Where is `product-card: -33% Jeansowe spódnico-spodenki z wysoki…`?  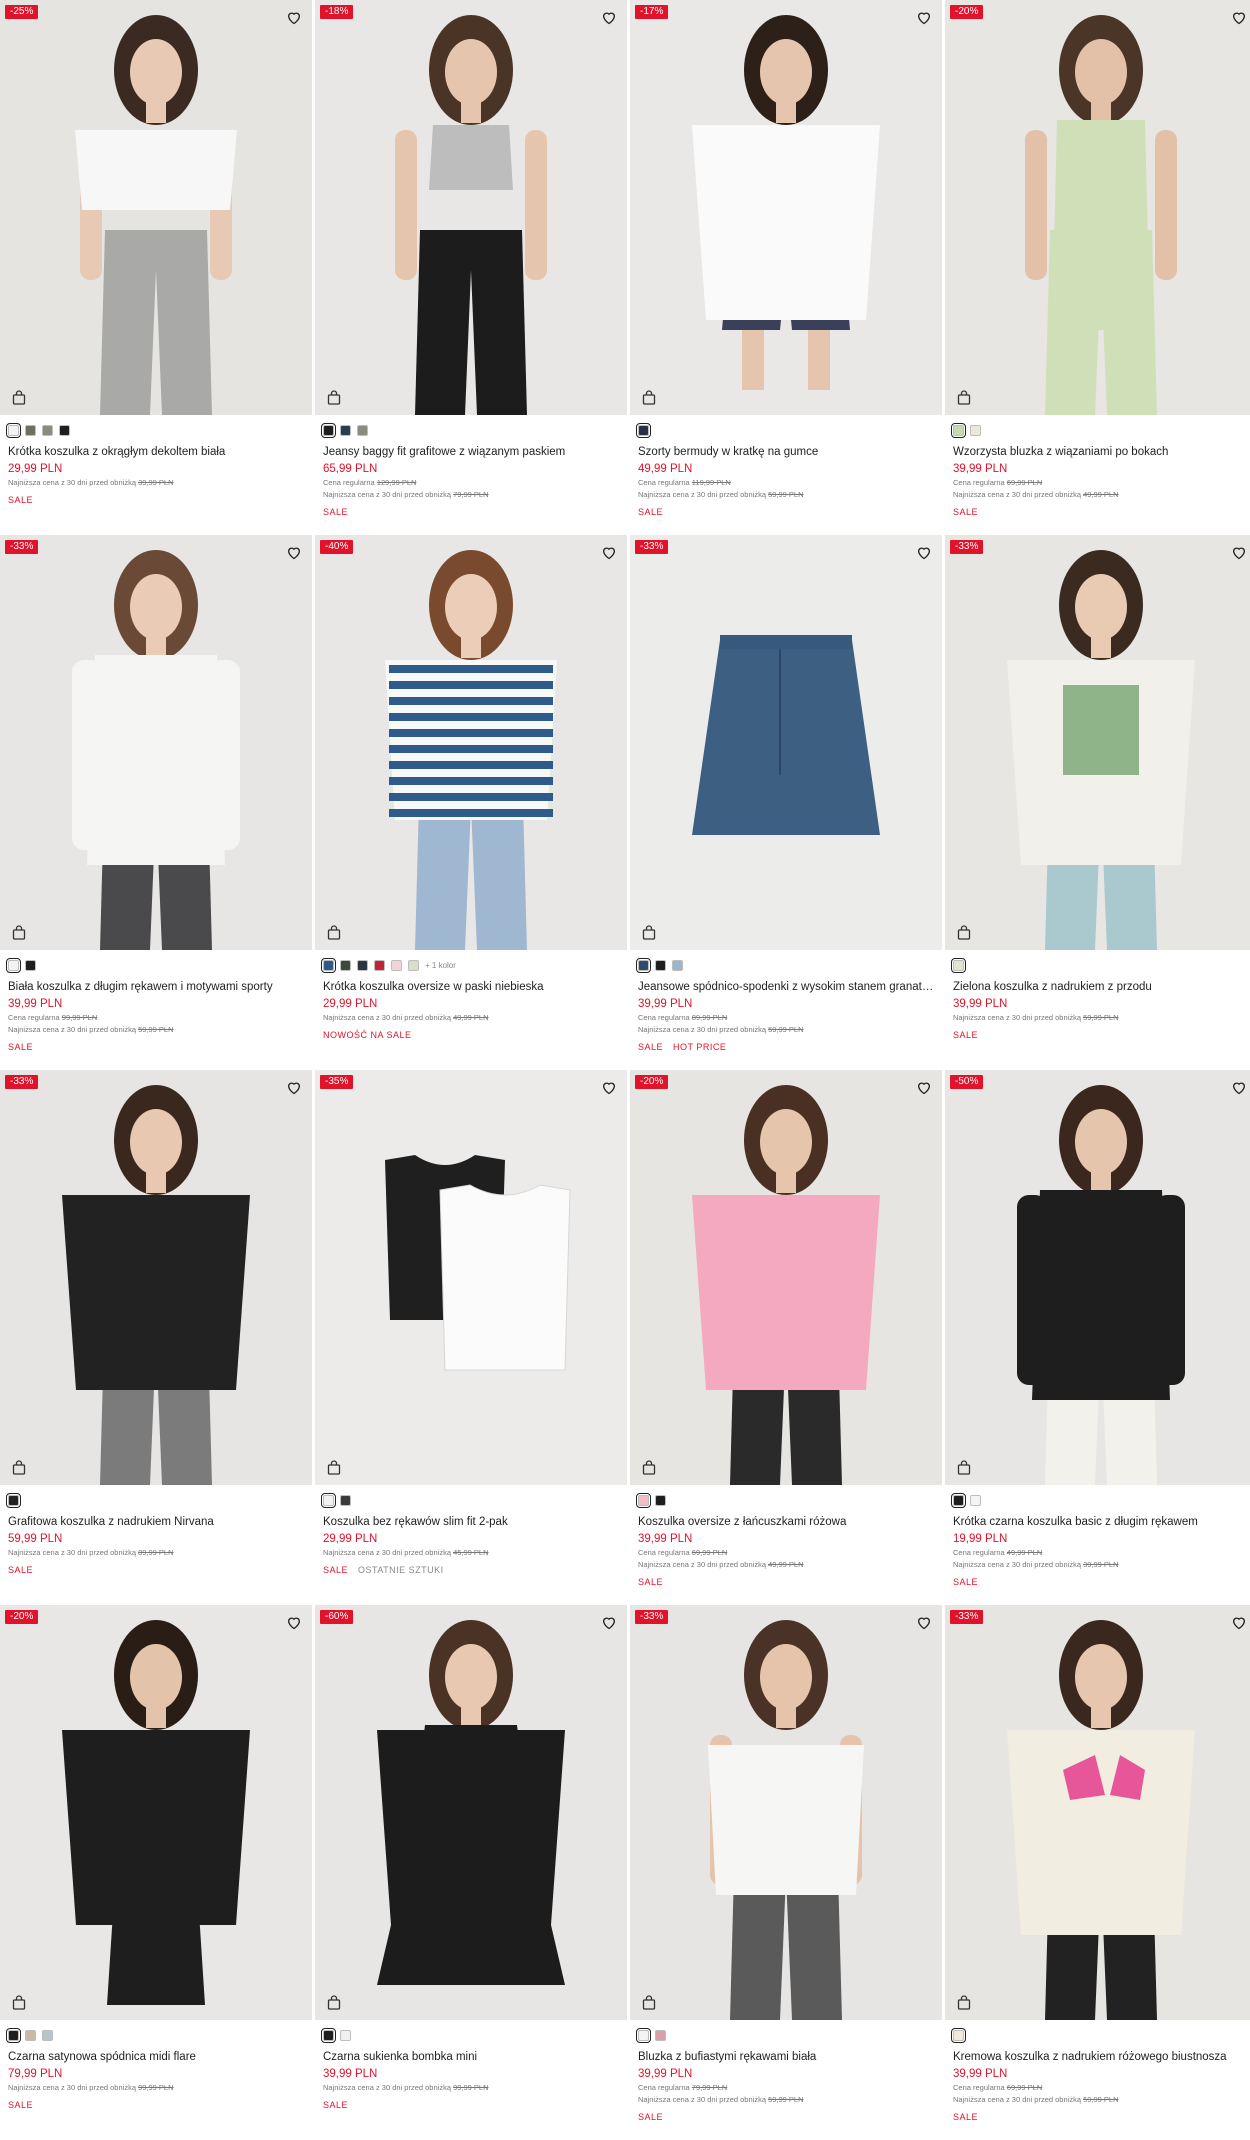
product-card: -33% Jeansowe spódnico-spodenki z wysoki… is located at coordinates (786, 802).